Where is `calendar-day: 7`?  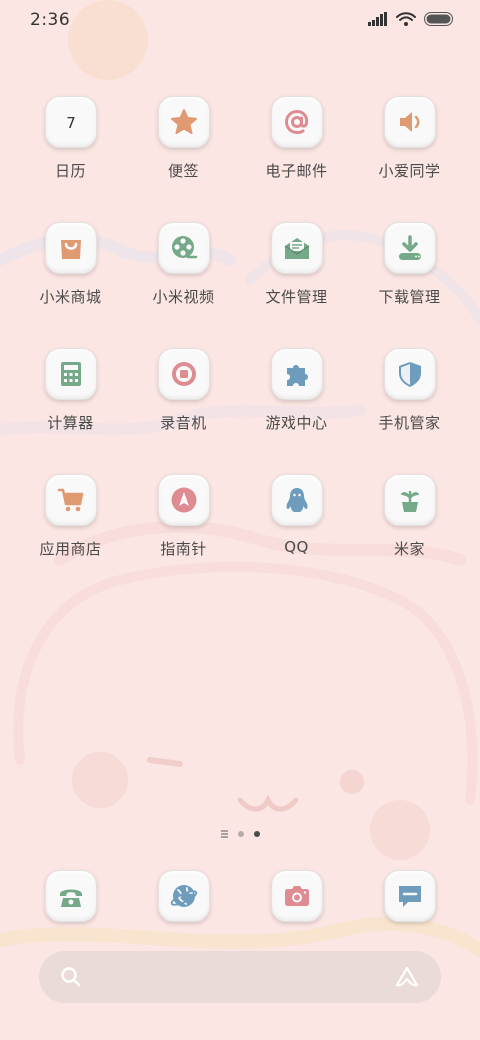 calendar-day: 7 is located at coordinates (71, 123).